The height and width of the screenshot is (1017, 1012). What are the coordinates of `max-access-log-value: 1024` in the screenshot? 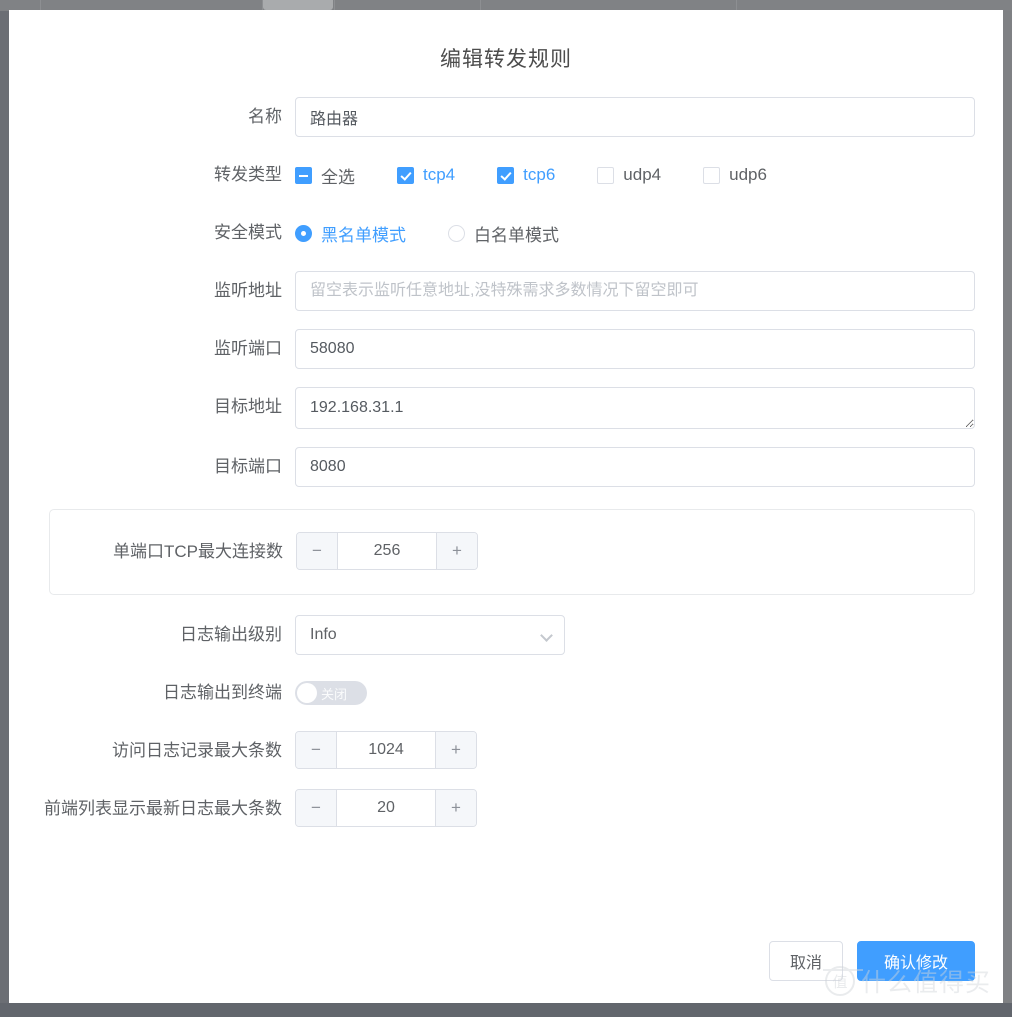 It's located at (386, 750).